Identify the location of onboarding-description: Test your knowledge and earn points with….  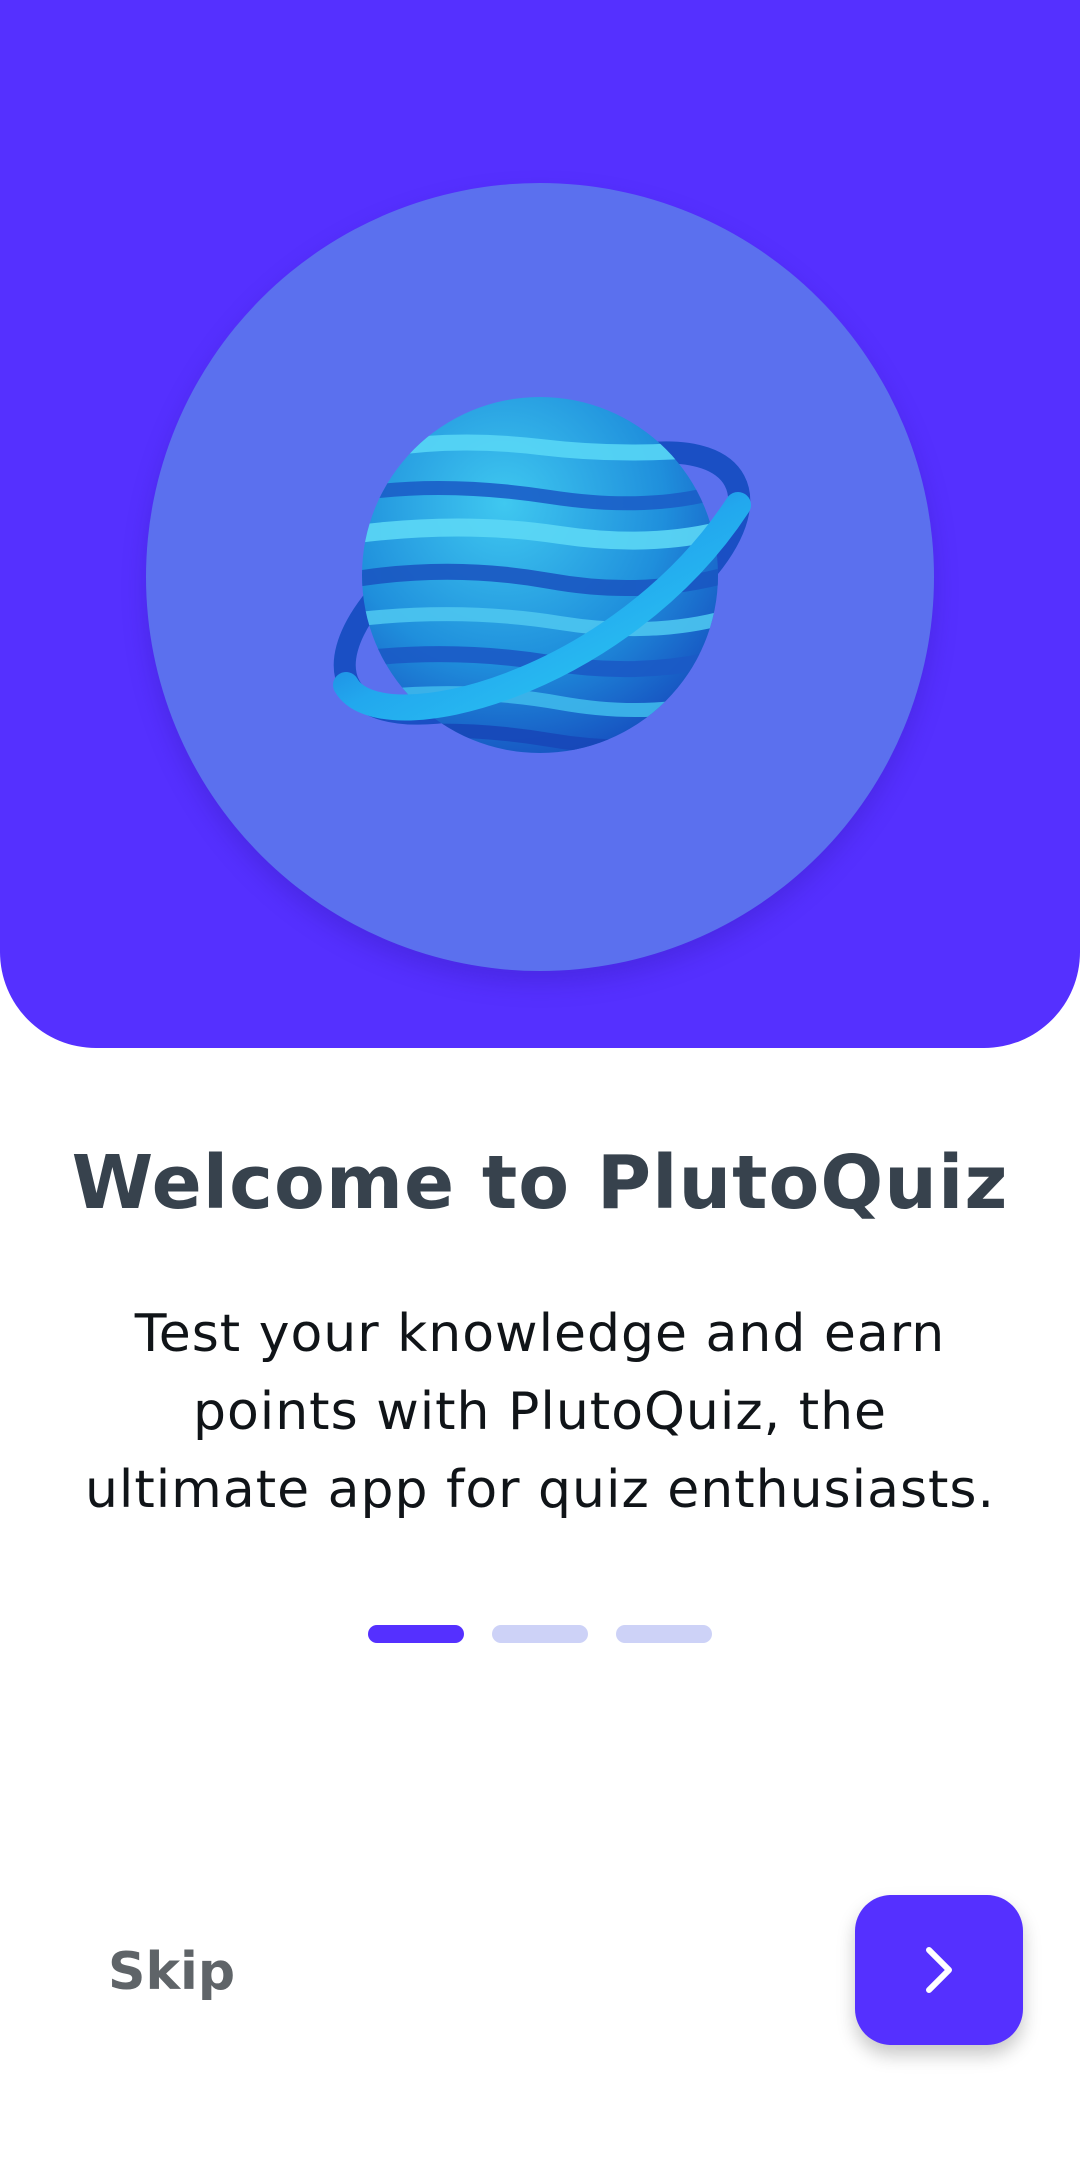
(540, 1412).